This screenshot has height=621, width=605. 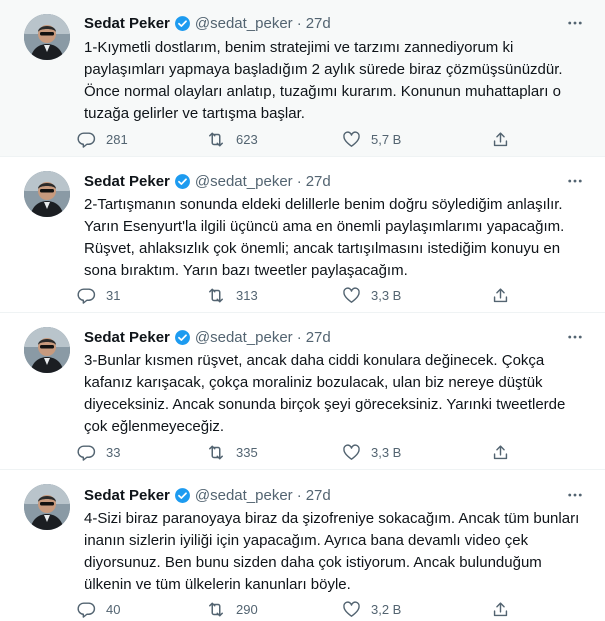 What do you see at coordinates (232, 295) in the screenshot?
I see `retweet-button: 313` at bounding box center [232, 295].